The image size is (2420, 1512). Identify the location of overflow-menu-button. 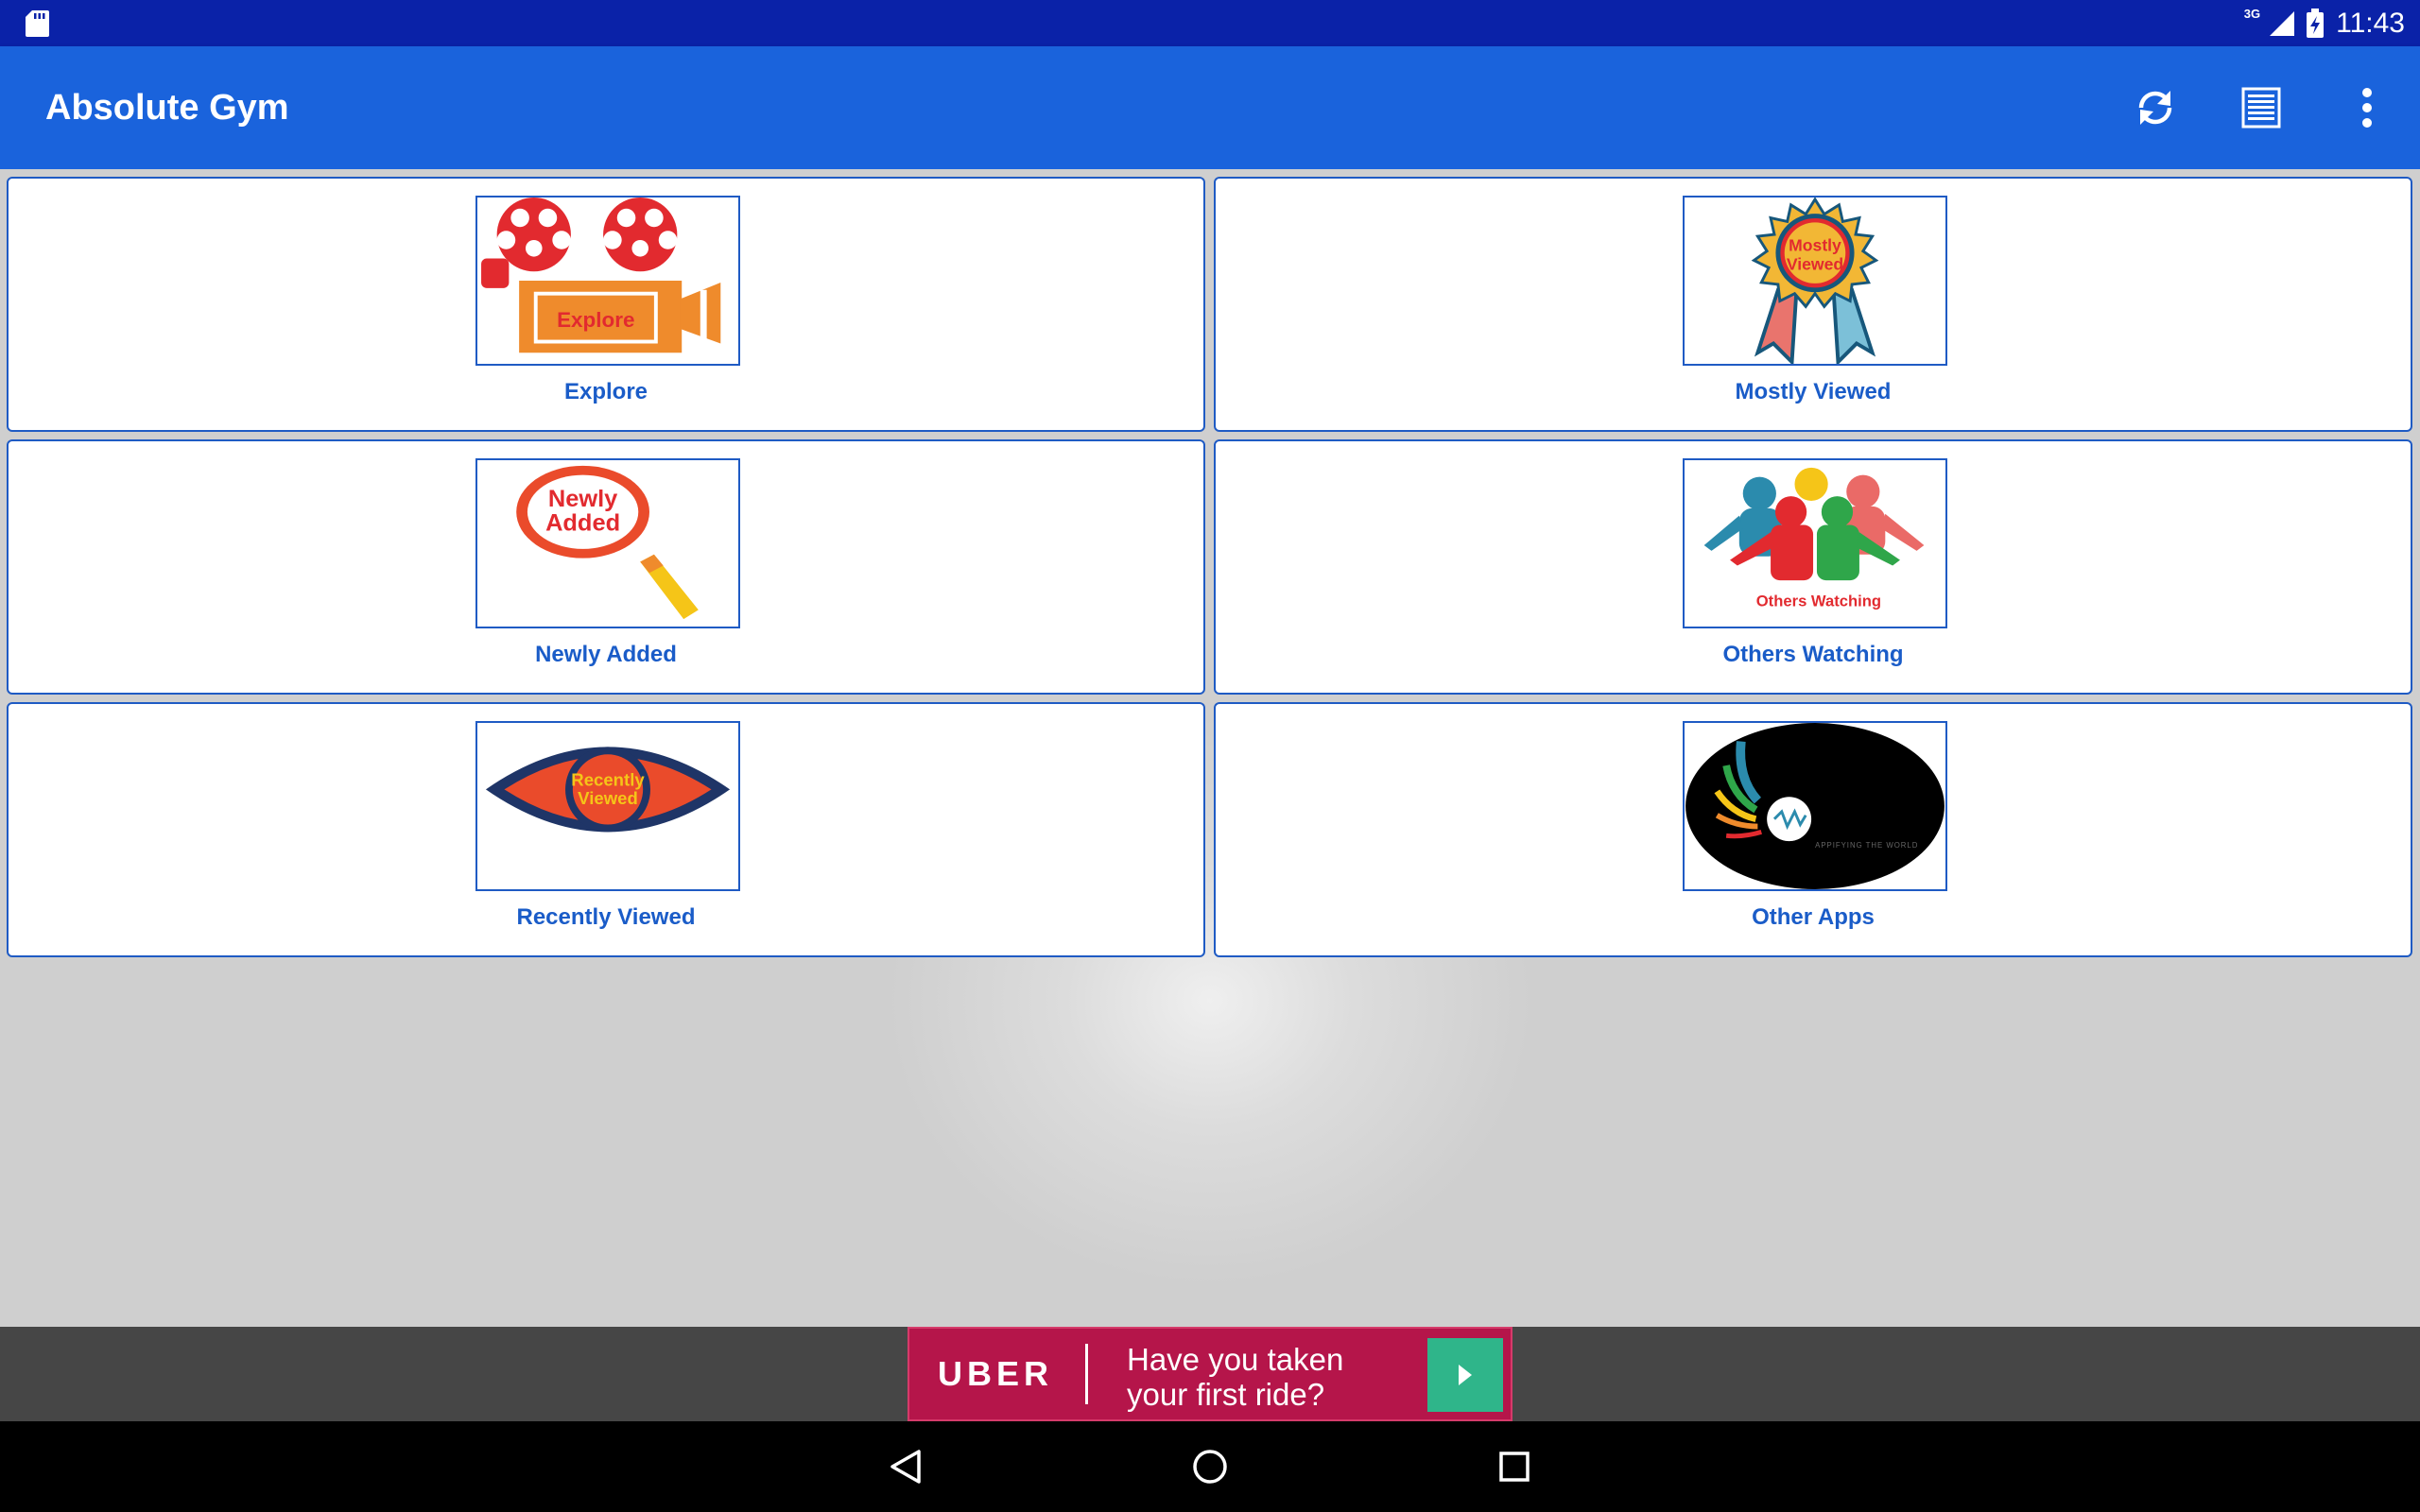
(2367, 107).